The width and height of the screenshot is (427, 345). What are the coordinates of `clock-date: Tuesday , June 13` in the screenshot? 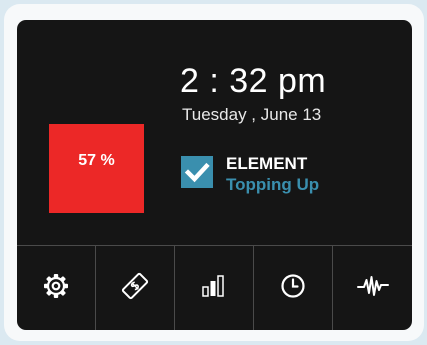 It's located at (252, 114).